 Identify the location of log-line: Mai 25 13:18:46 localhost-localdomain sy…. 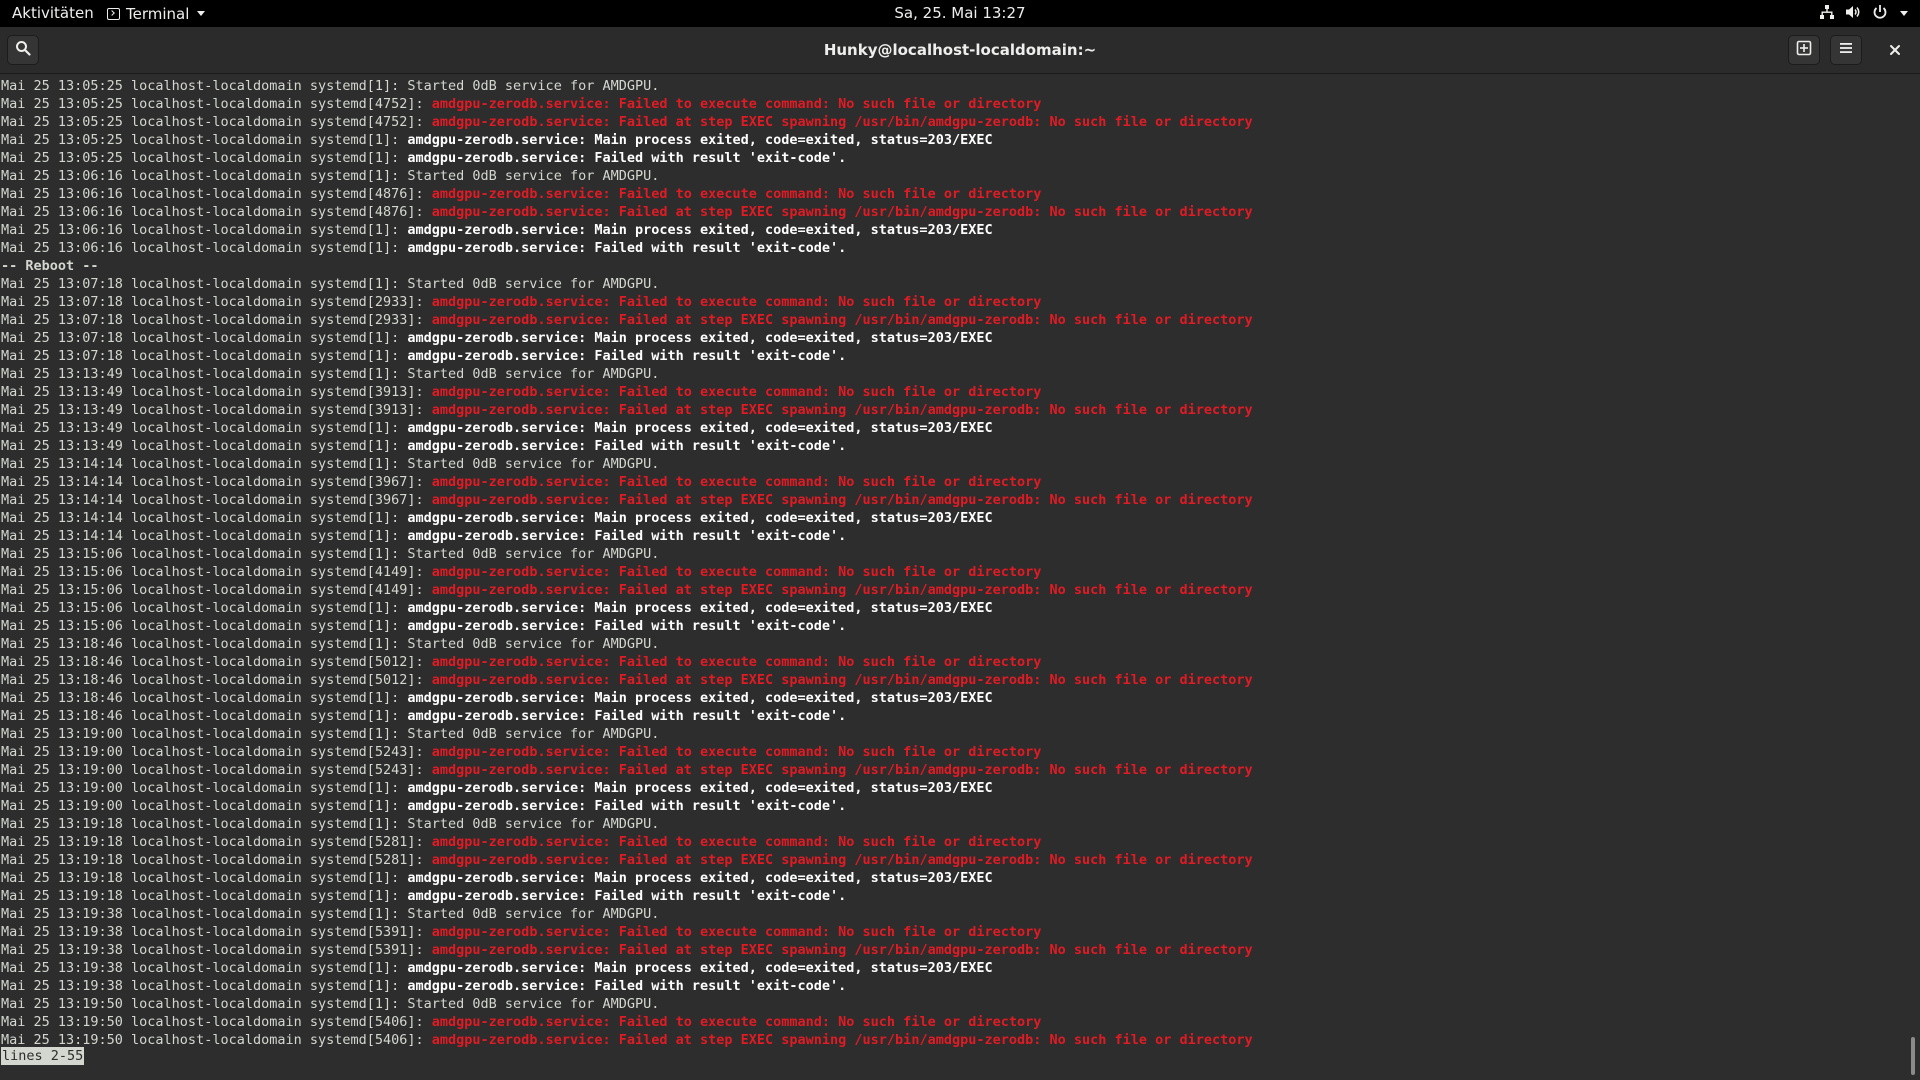
(627, 698).